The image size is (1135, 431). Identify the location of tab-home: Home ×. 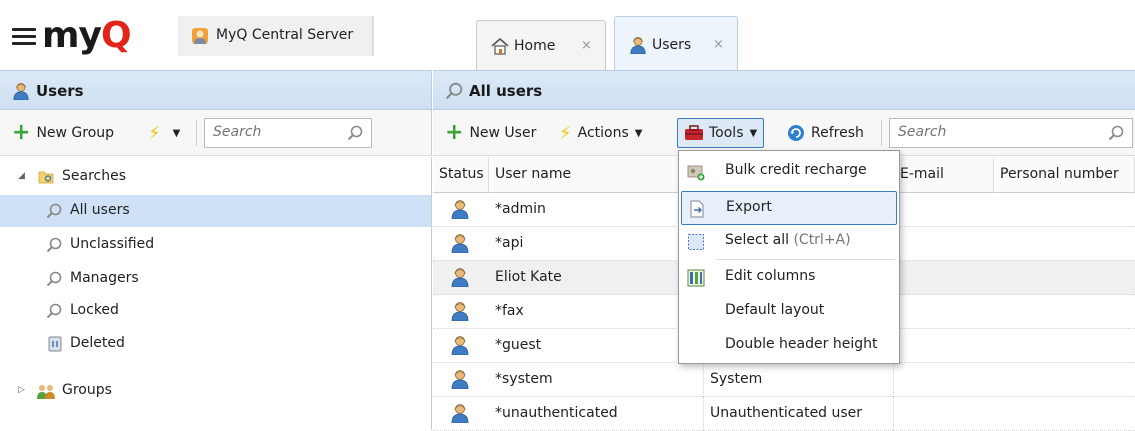
(541, 45).